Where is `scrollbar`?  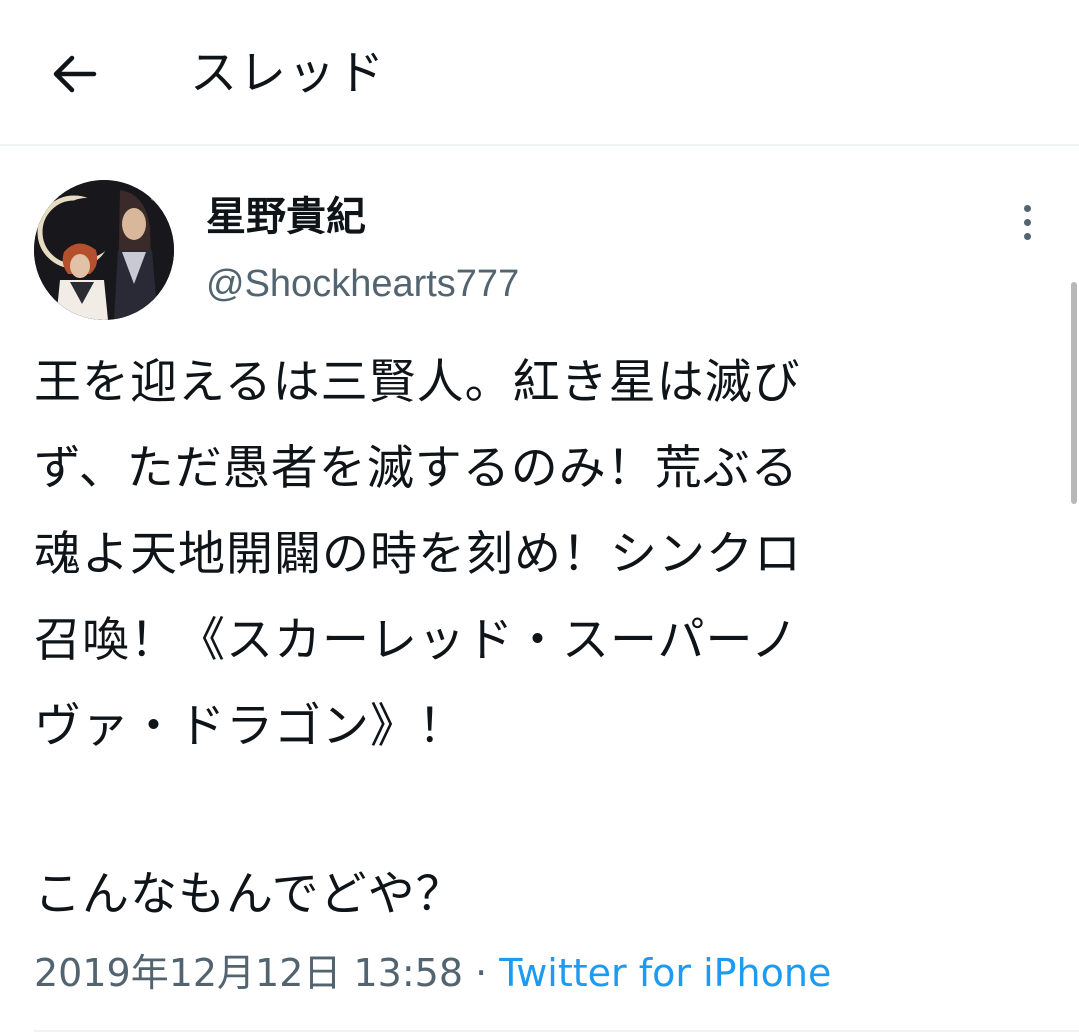 scrollbar is located at coordinates (1074, 393).